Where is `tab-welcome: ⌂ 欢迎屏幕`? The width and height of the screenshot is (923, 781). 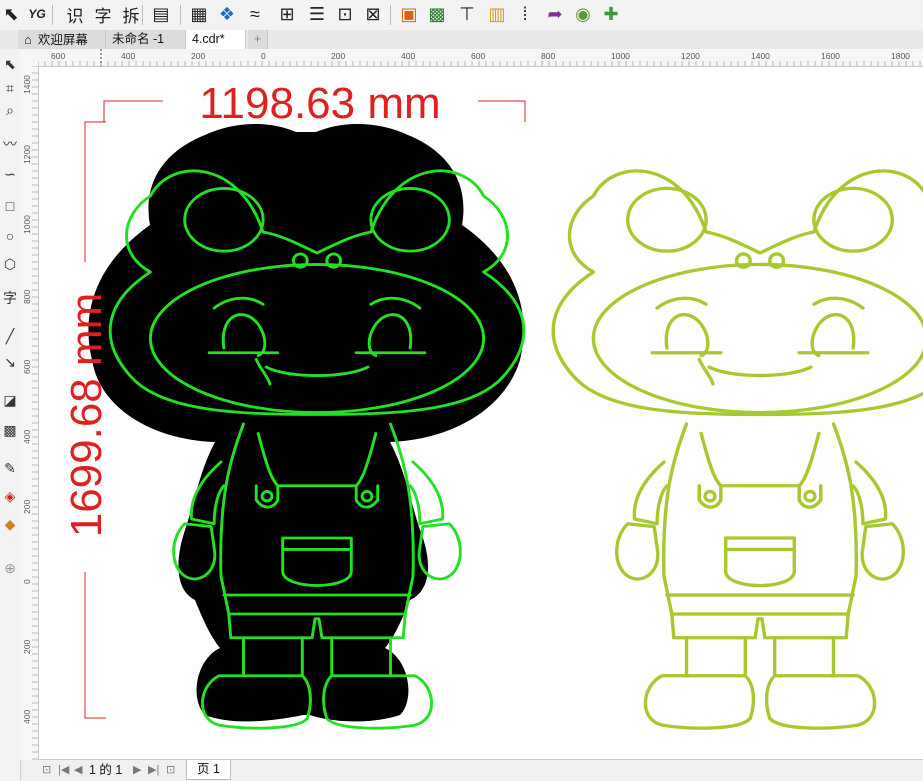
tab-welcome: ⌂ 欢迎屏幕 is located at coordinates (62, 39).